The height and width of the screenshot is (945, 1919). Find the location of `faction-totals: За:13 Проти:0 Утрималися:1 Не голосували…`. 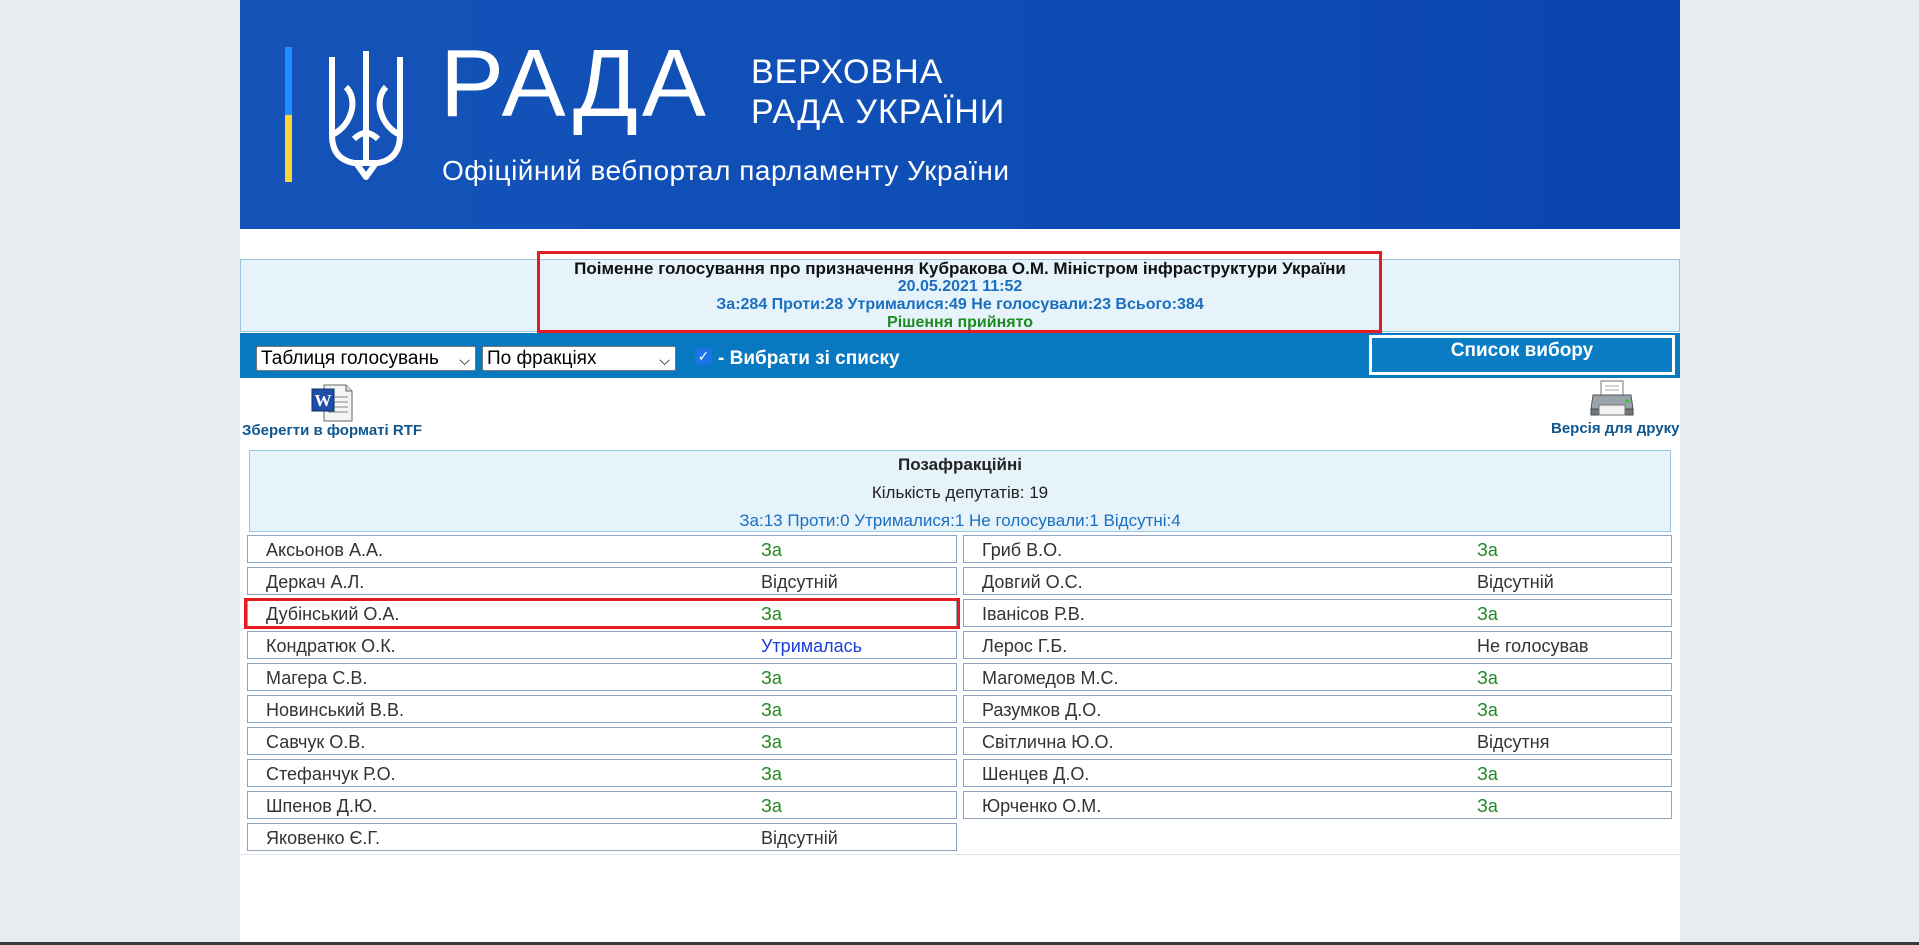

faction-totals: За:13 Проти:0 Утрималися:1 Не голосували… is located at coordinates (960, 520).